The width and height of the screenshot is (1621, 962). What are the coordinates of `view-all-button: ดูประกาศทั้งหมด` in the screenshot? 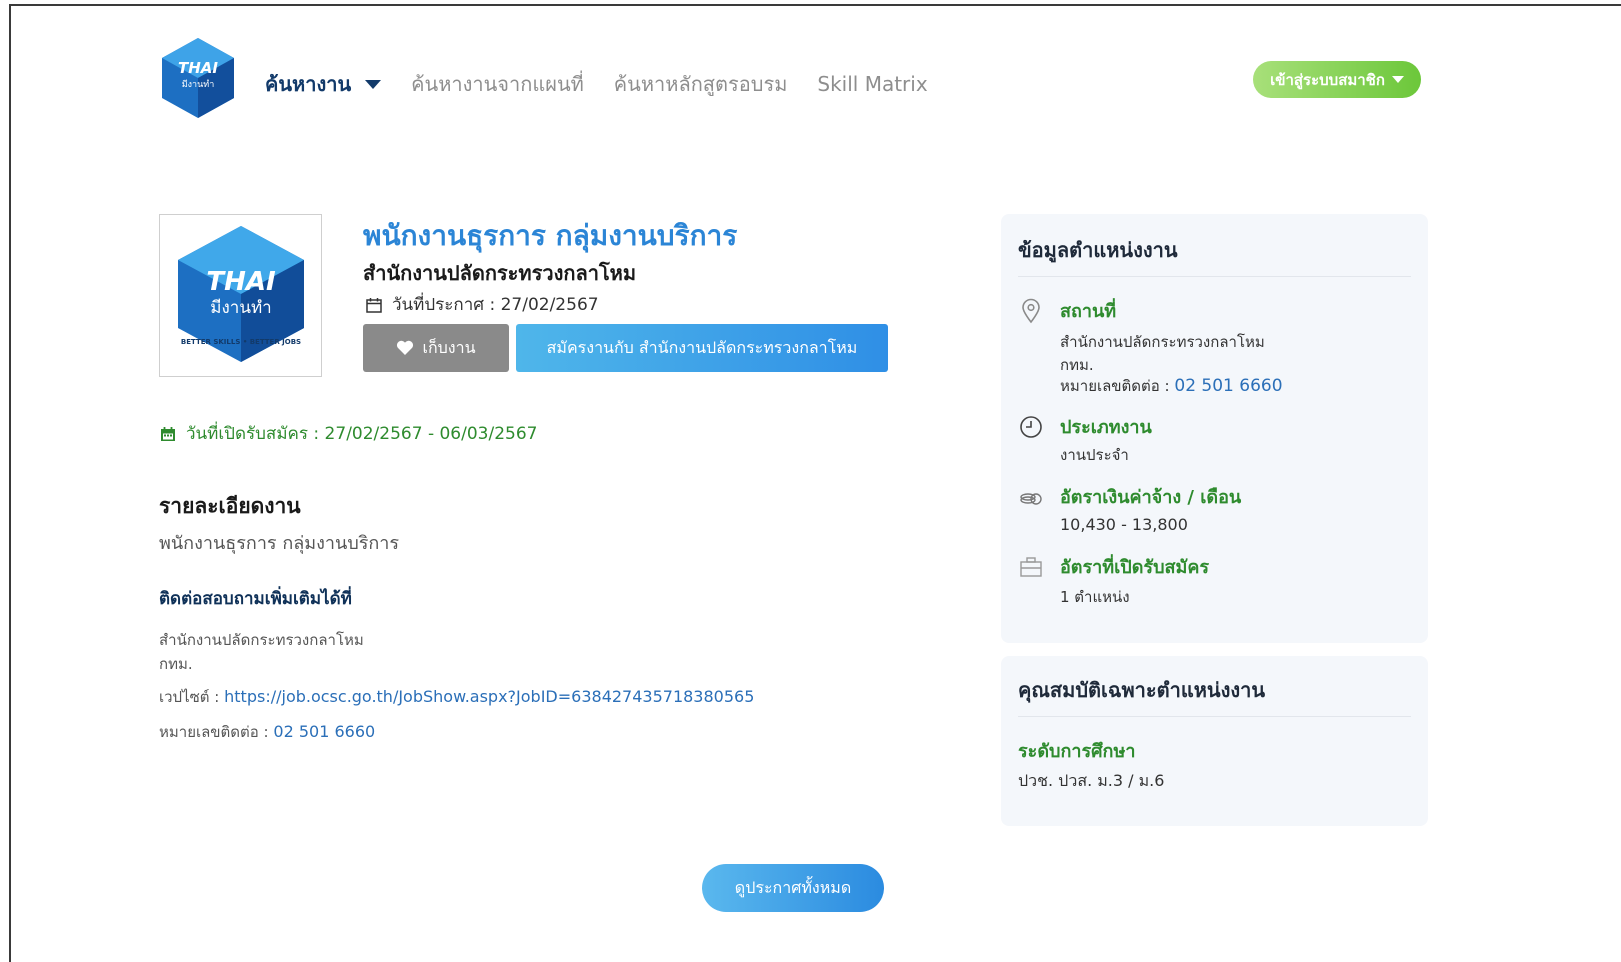 It's located at (793, 888).